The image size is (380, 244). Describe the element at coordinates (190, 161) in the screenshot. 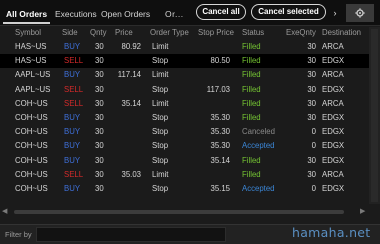

I see `table-row: COH~US BUY 30 Stop 35.14 Filled 30 EDGX` at that location.